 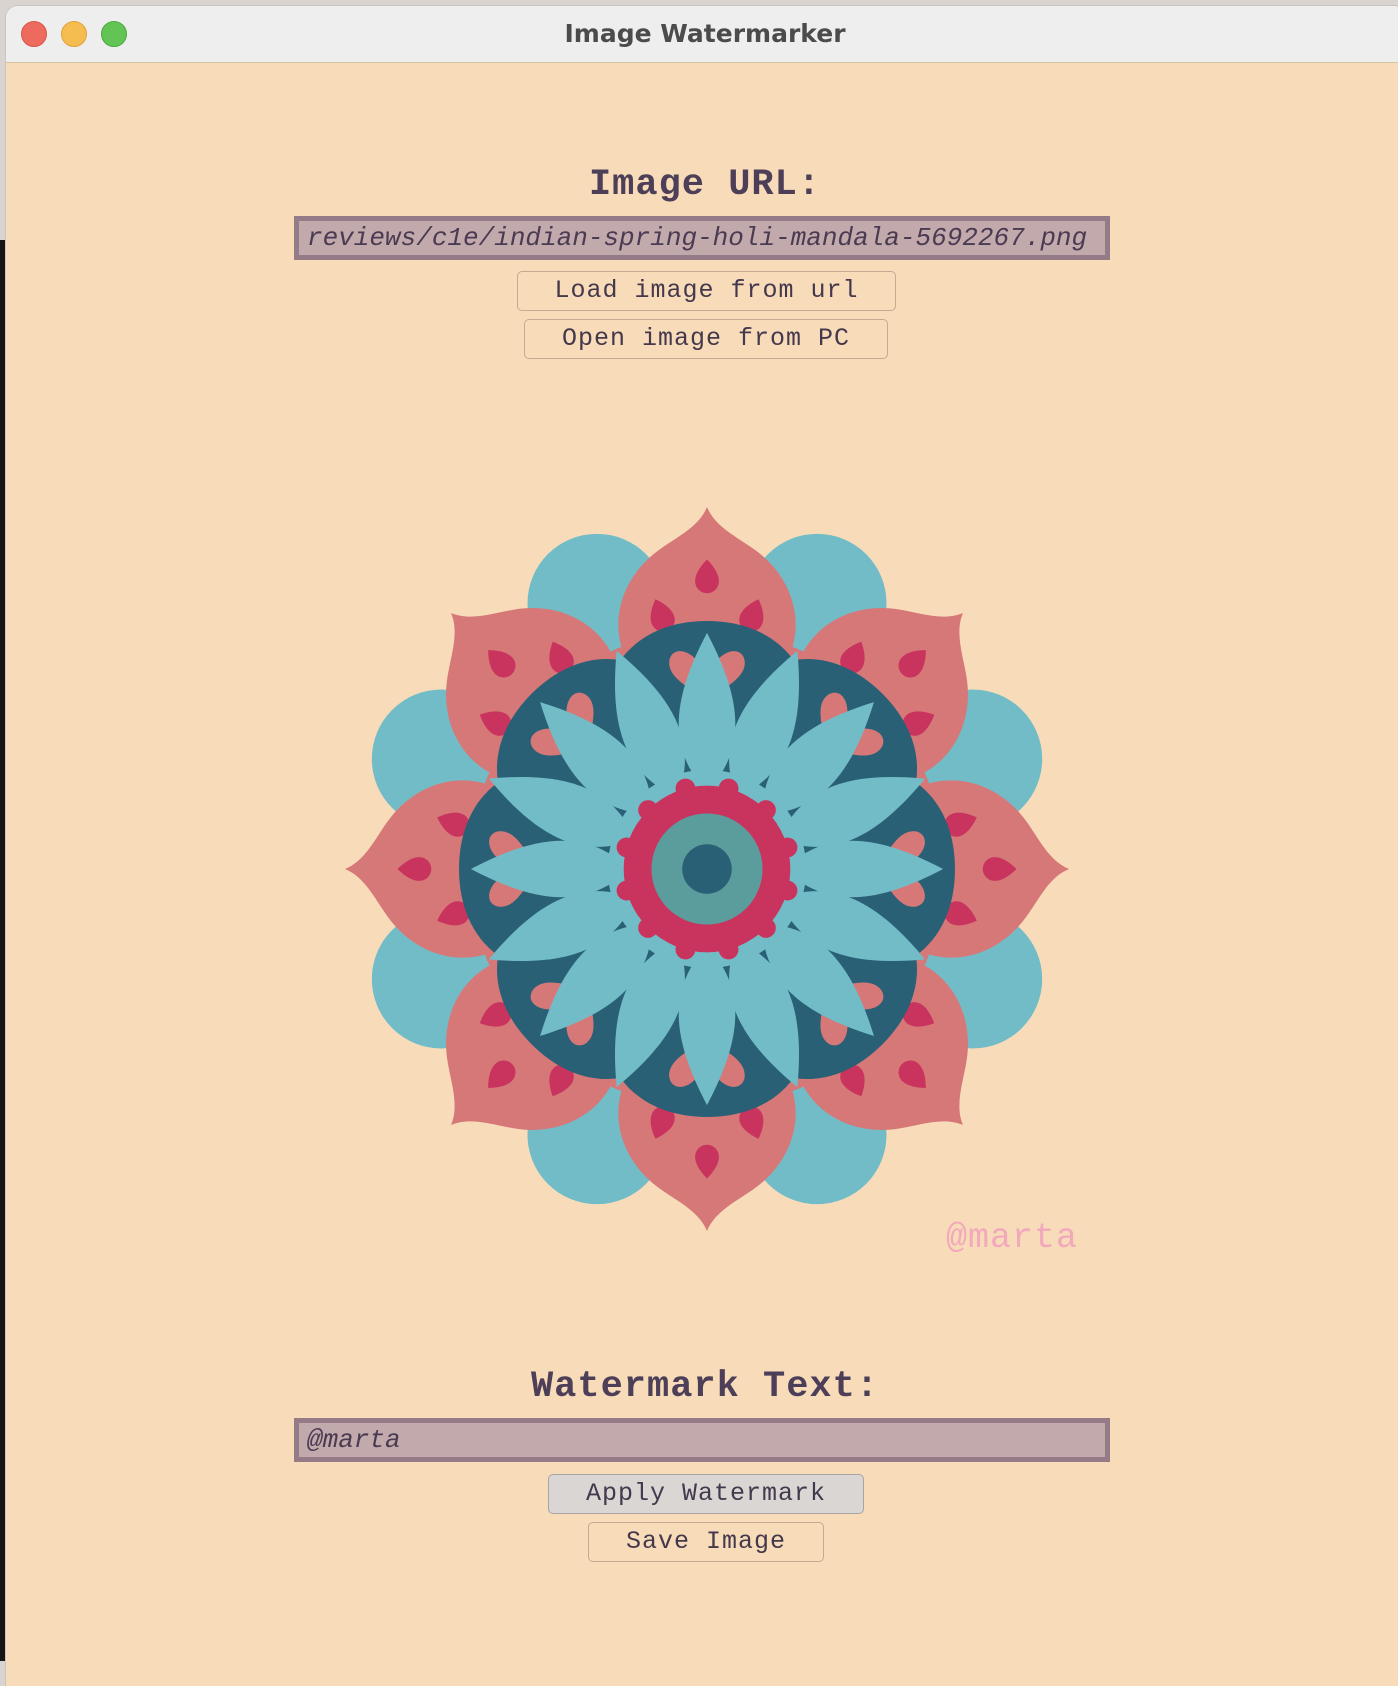 What do you see at coordinates (705, 33) in the screenshot?
I see `window-title: Image Watermarker` at bounding box center [705, 33].